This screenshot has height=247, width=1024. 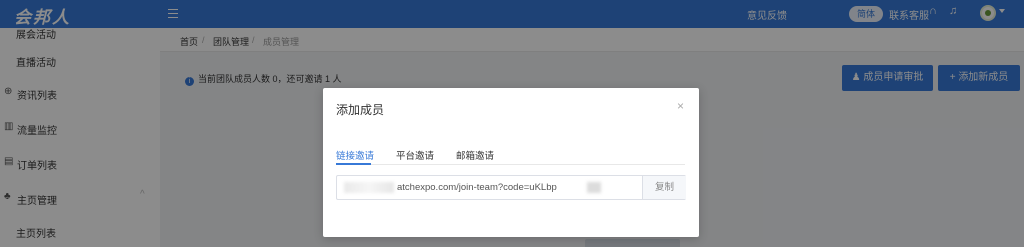 I want to click on copy-button: 复制, so click(x=664, y=187).